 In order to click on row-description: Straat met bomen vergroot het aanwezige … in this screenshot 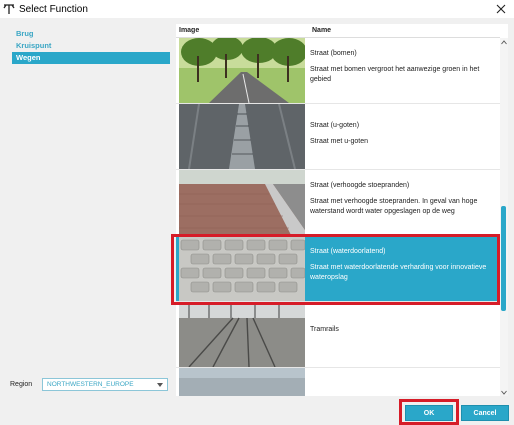, I will do `click(395, 74)`.